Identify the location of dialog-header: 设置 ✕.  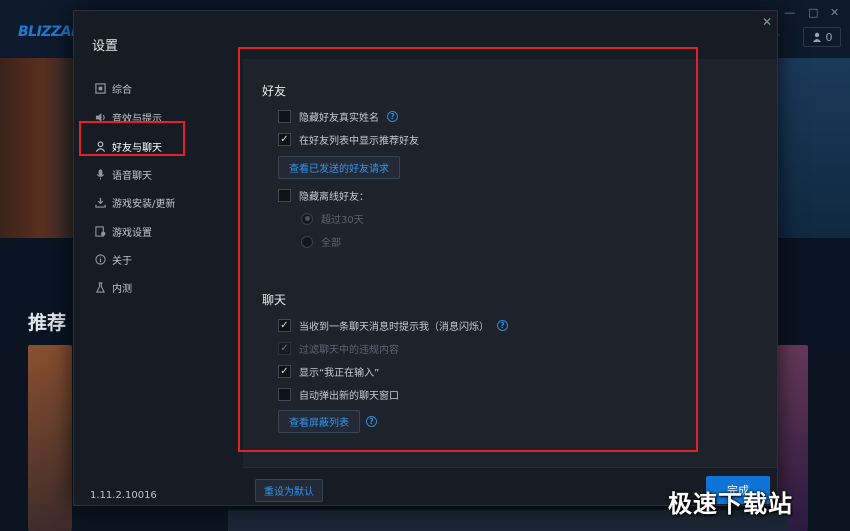
(425, 35).